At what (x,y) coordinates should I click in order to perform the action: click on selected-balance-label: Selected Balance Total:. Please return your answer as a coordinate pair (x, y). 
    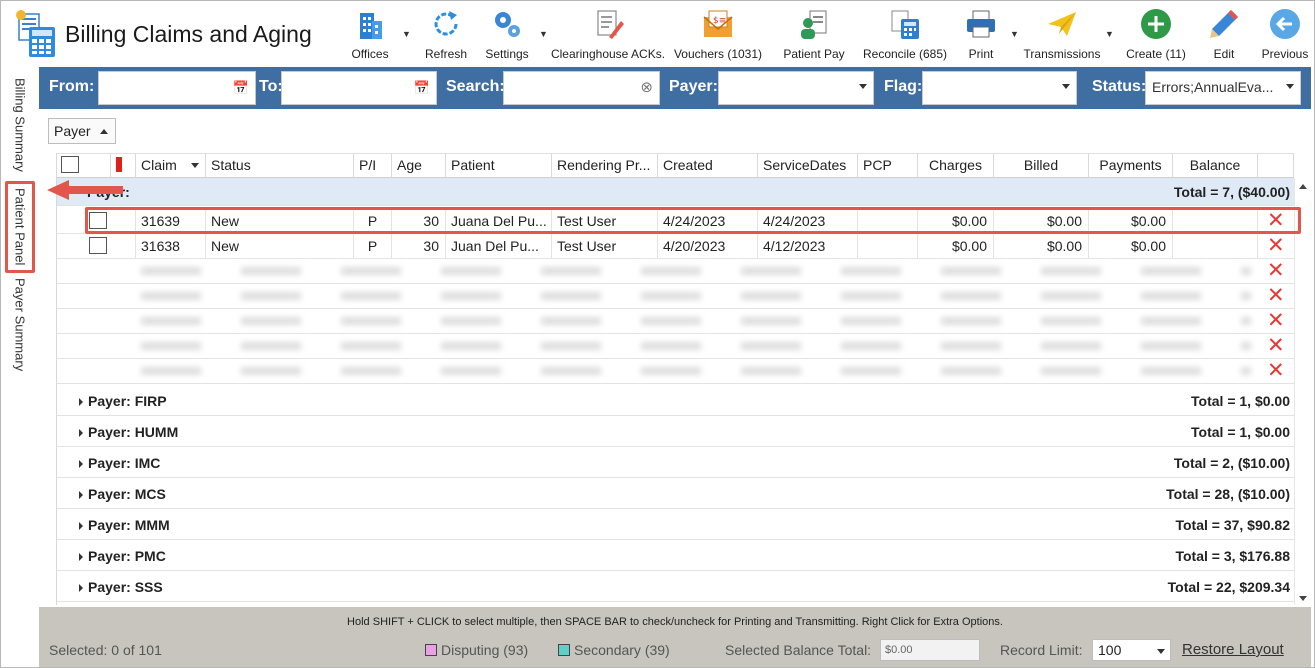
    Looking at the image, I should click on (798, 650).